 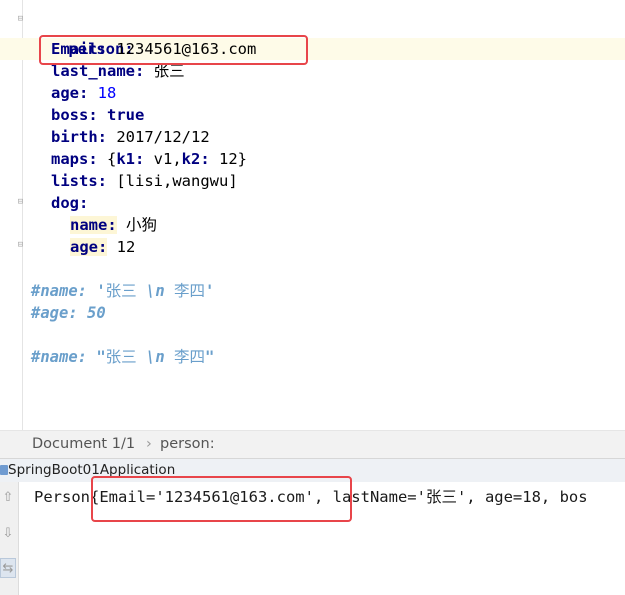 I want to click on breadcrumb-document: Document 1/1, so click(x=83, y=444).